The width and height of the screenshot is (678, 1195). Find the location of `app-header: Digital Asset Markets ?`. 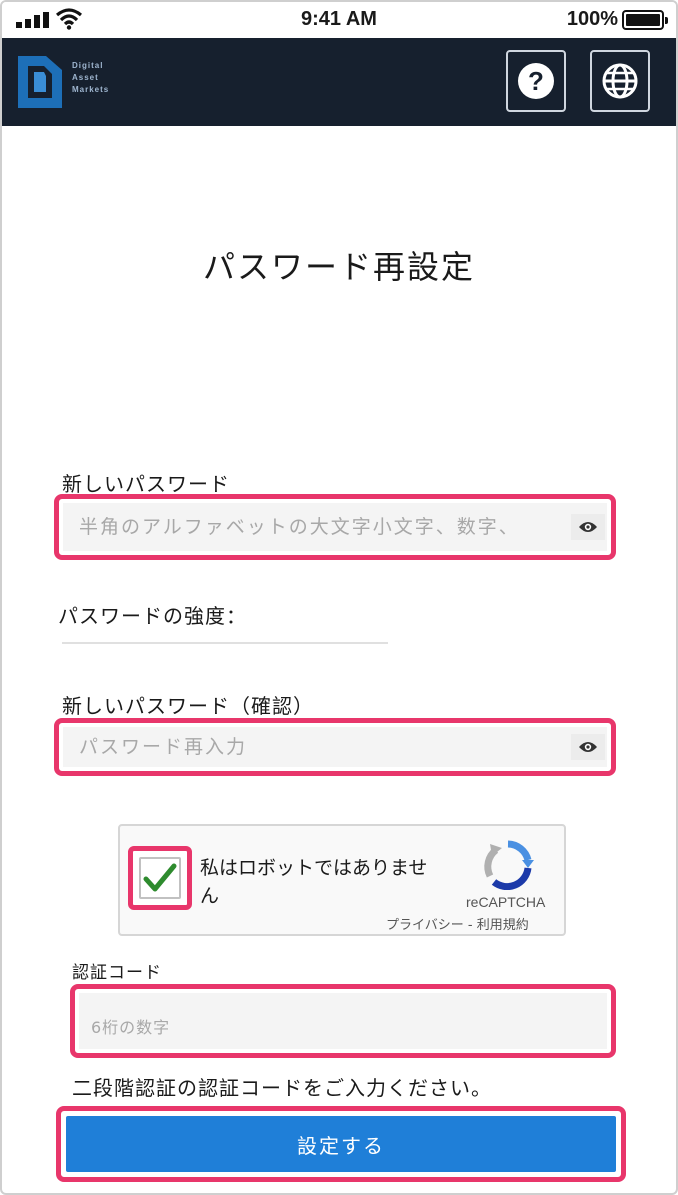

app-header: Digital Asset Markets ? is located at coordinates (339, 82).